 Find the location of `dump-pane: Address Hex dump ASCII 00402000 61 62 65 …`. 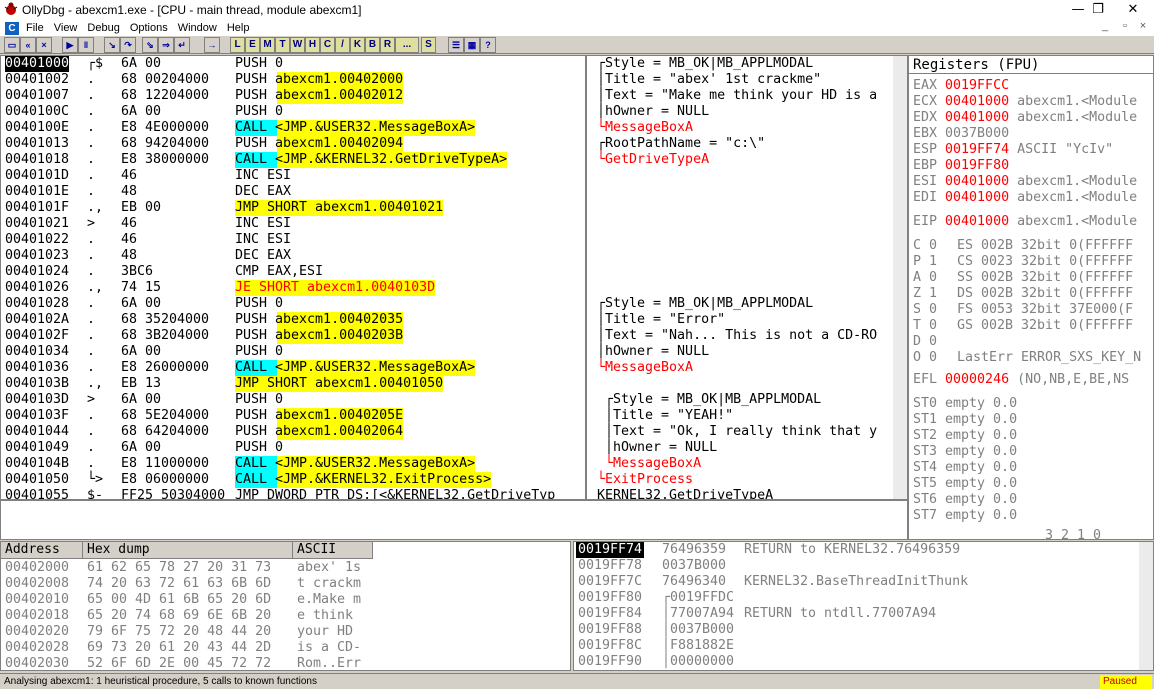

dump-pane: Address Hex dump ASCII 00402000 61 62 65 … is located at coordinates (285, 606).